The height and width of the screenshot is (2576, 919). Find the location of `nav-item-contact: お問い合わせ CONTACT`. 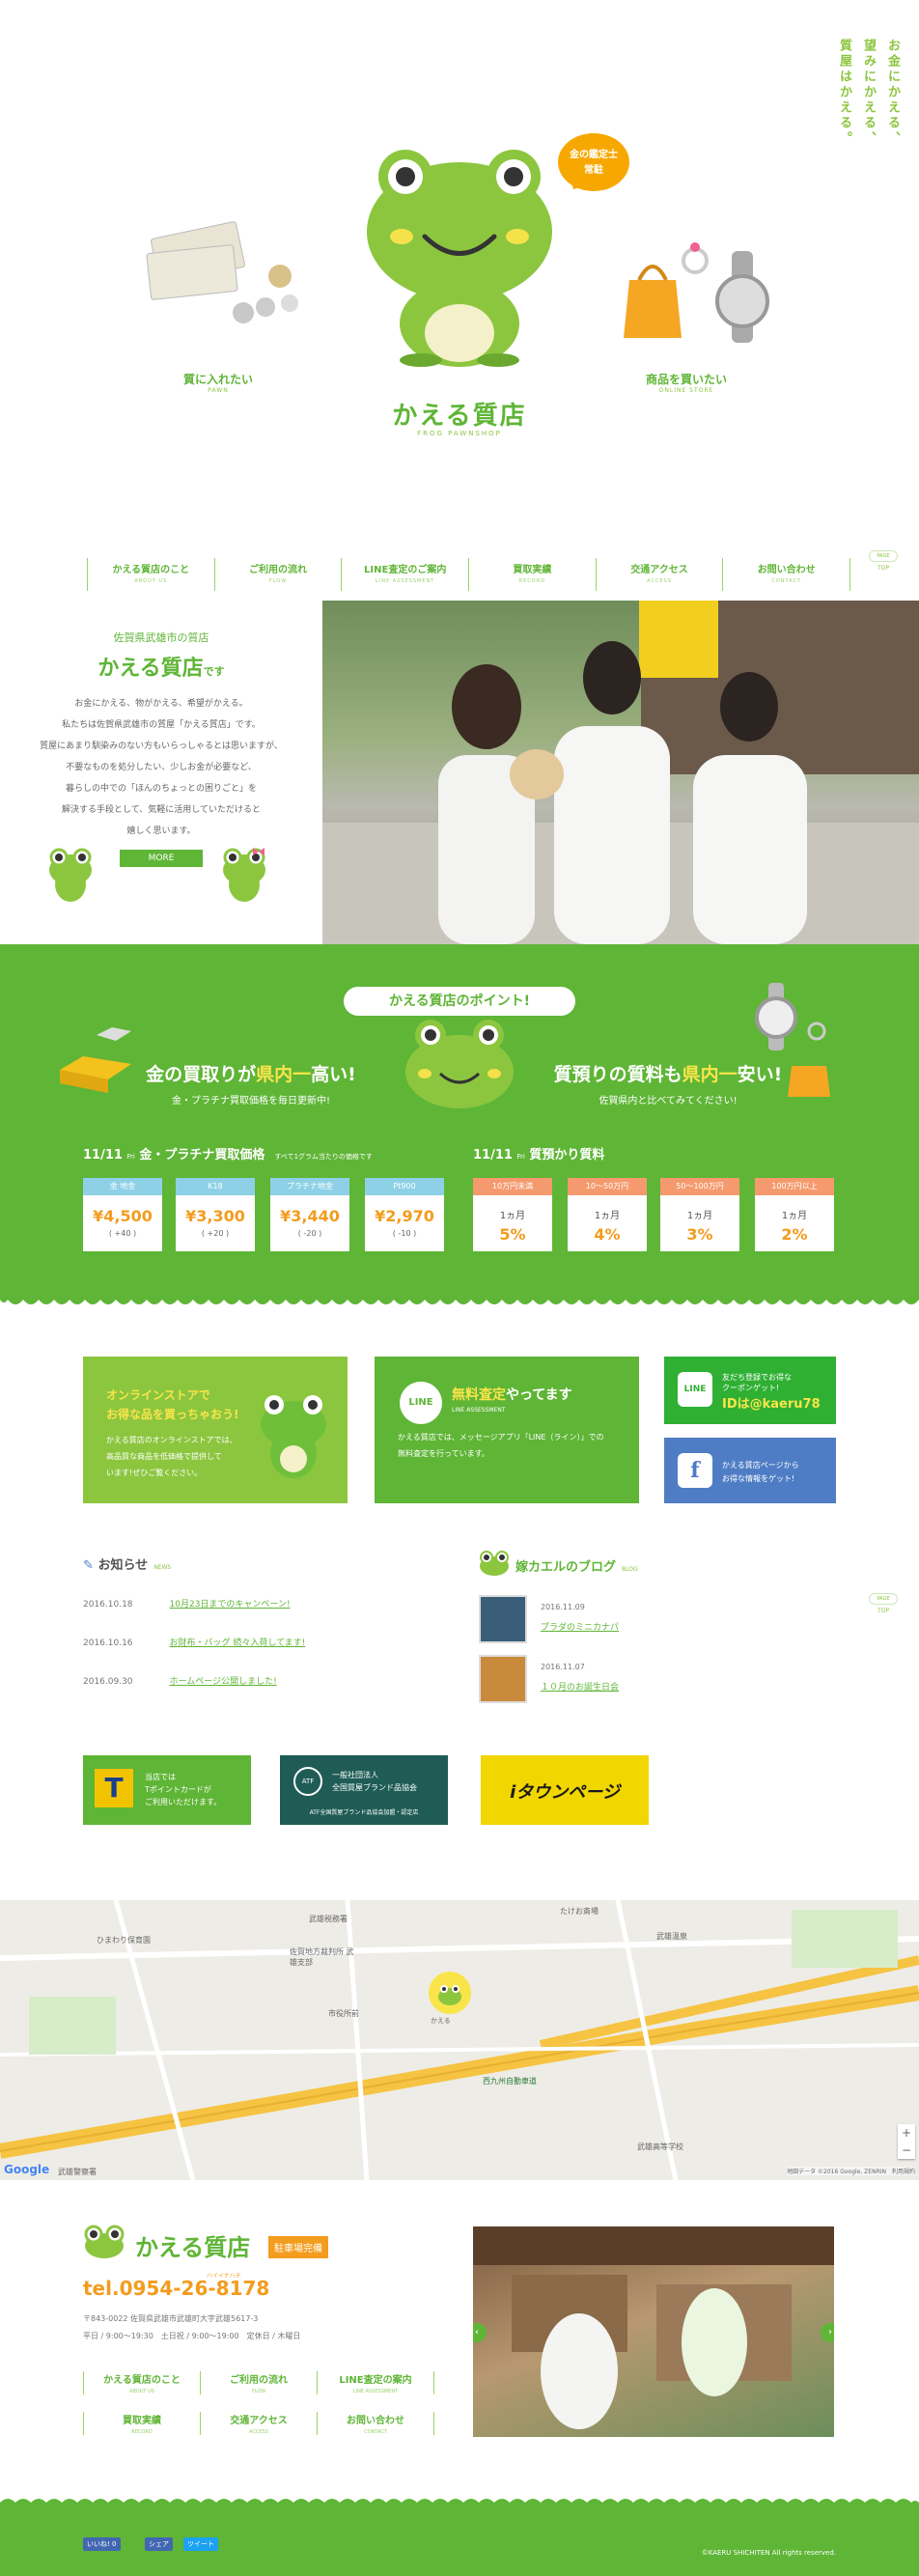

nav-item-contact: お問い合わせ CONTACT is located at coordinates (787, 575).